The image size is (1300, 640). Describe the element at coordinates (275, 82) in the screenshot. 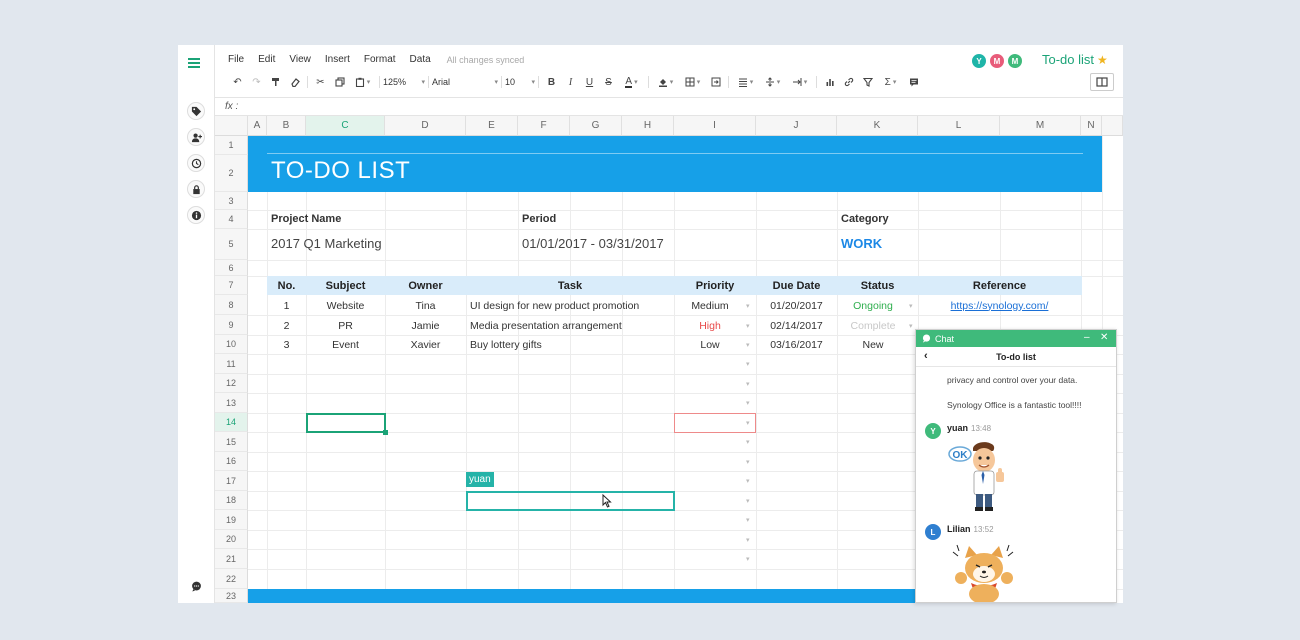

I see `paint-format-icon` at that location.